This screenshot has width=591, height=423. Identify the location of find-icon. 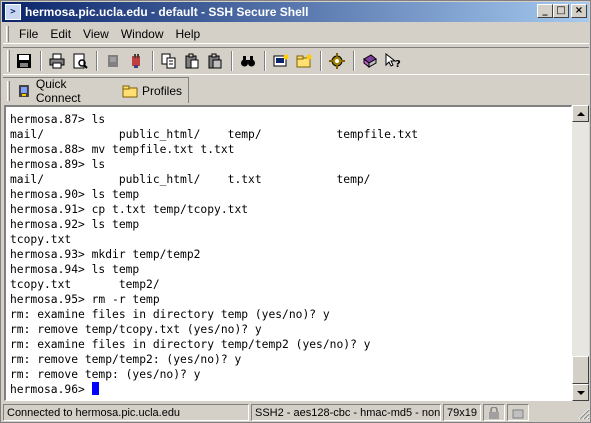
(248, 61).